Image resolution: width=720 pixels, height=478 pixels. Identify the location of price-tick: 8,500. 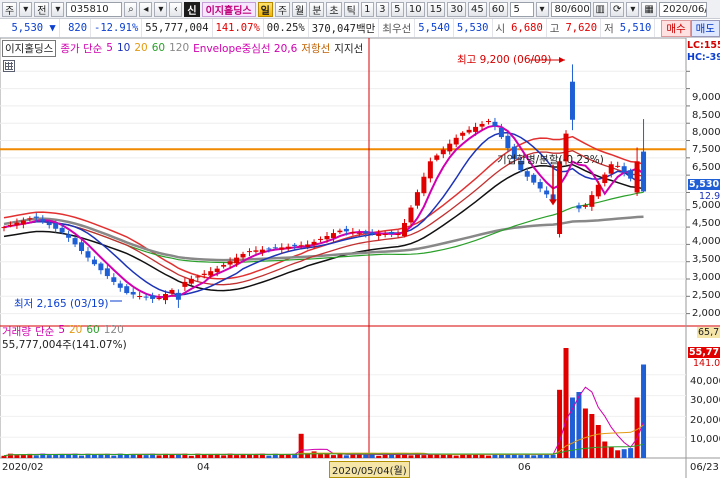
(706, 115).